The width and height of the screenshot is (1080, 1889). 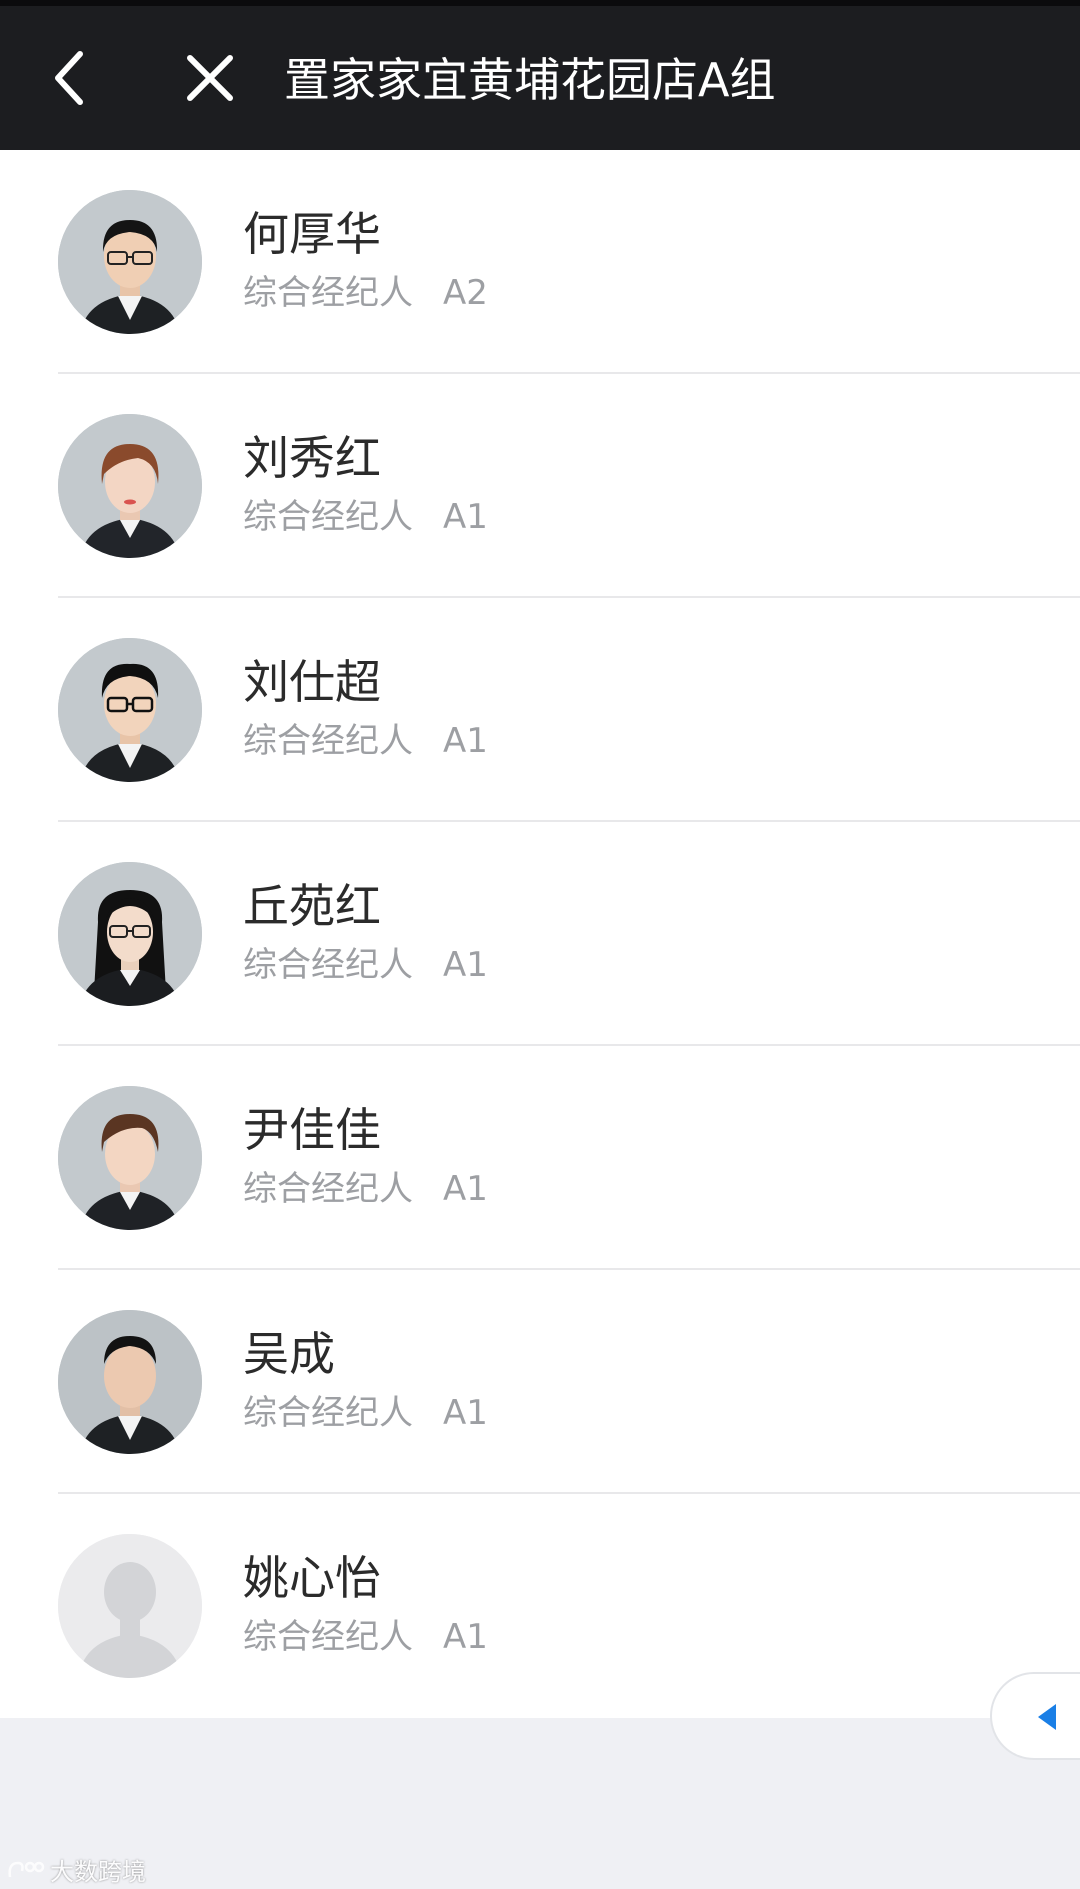 What do you see at coordinates (312, 1130) in the screenshot?
I see `member-name: 尹佳佳` at bounding box center [312, 1130].